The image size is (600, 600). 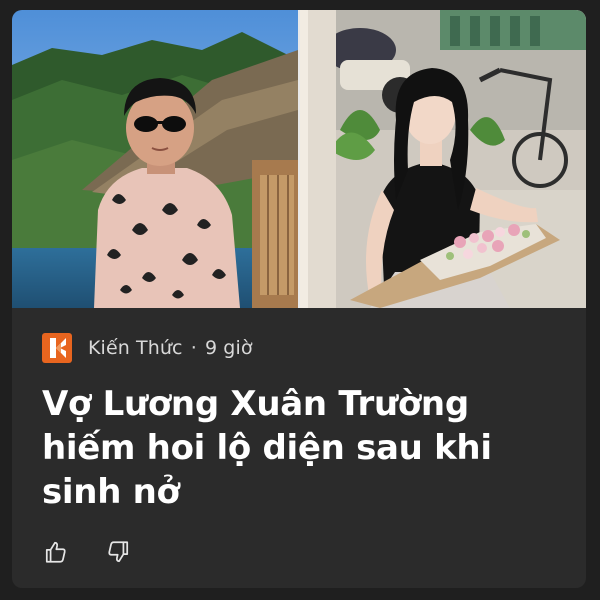 What do you see at coordinates (87, 552) in the screenshot?
I see `reaction-bar` at bounding box center [87, 552].